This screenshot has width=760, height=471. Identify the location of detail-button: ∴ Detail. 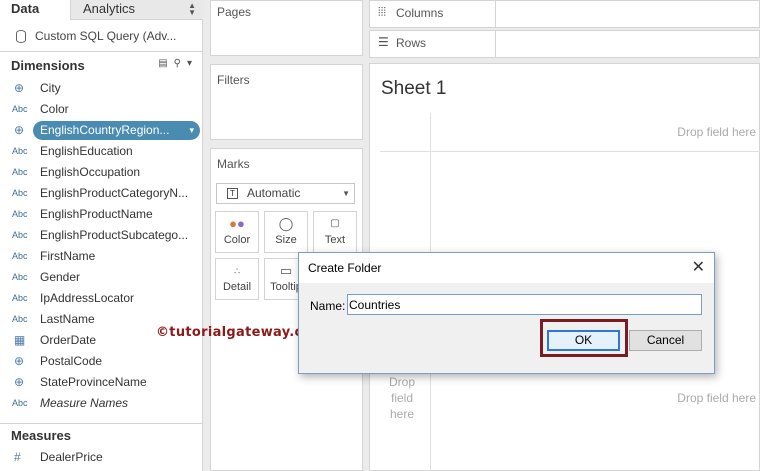
(237, 279).